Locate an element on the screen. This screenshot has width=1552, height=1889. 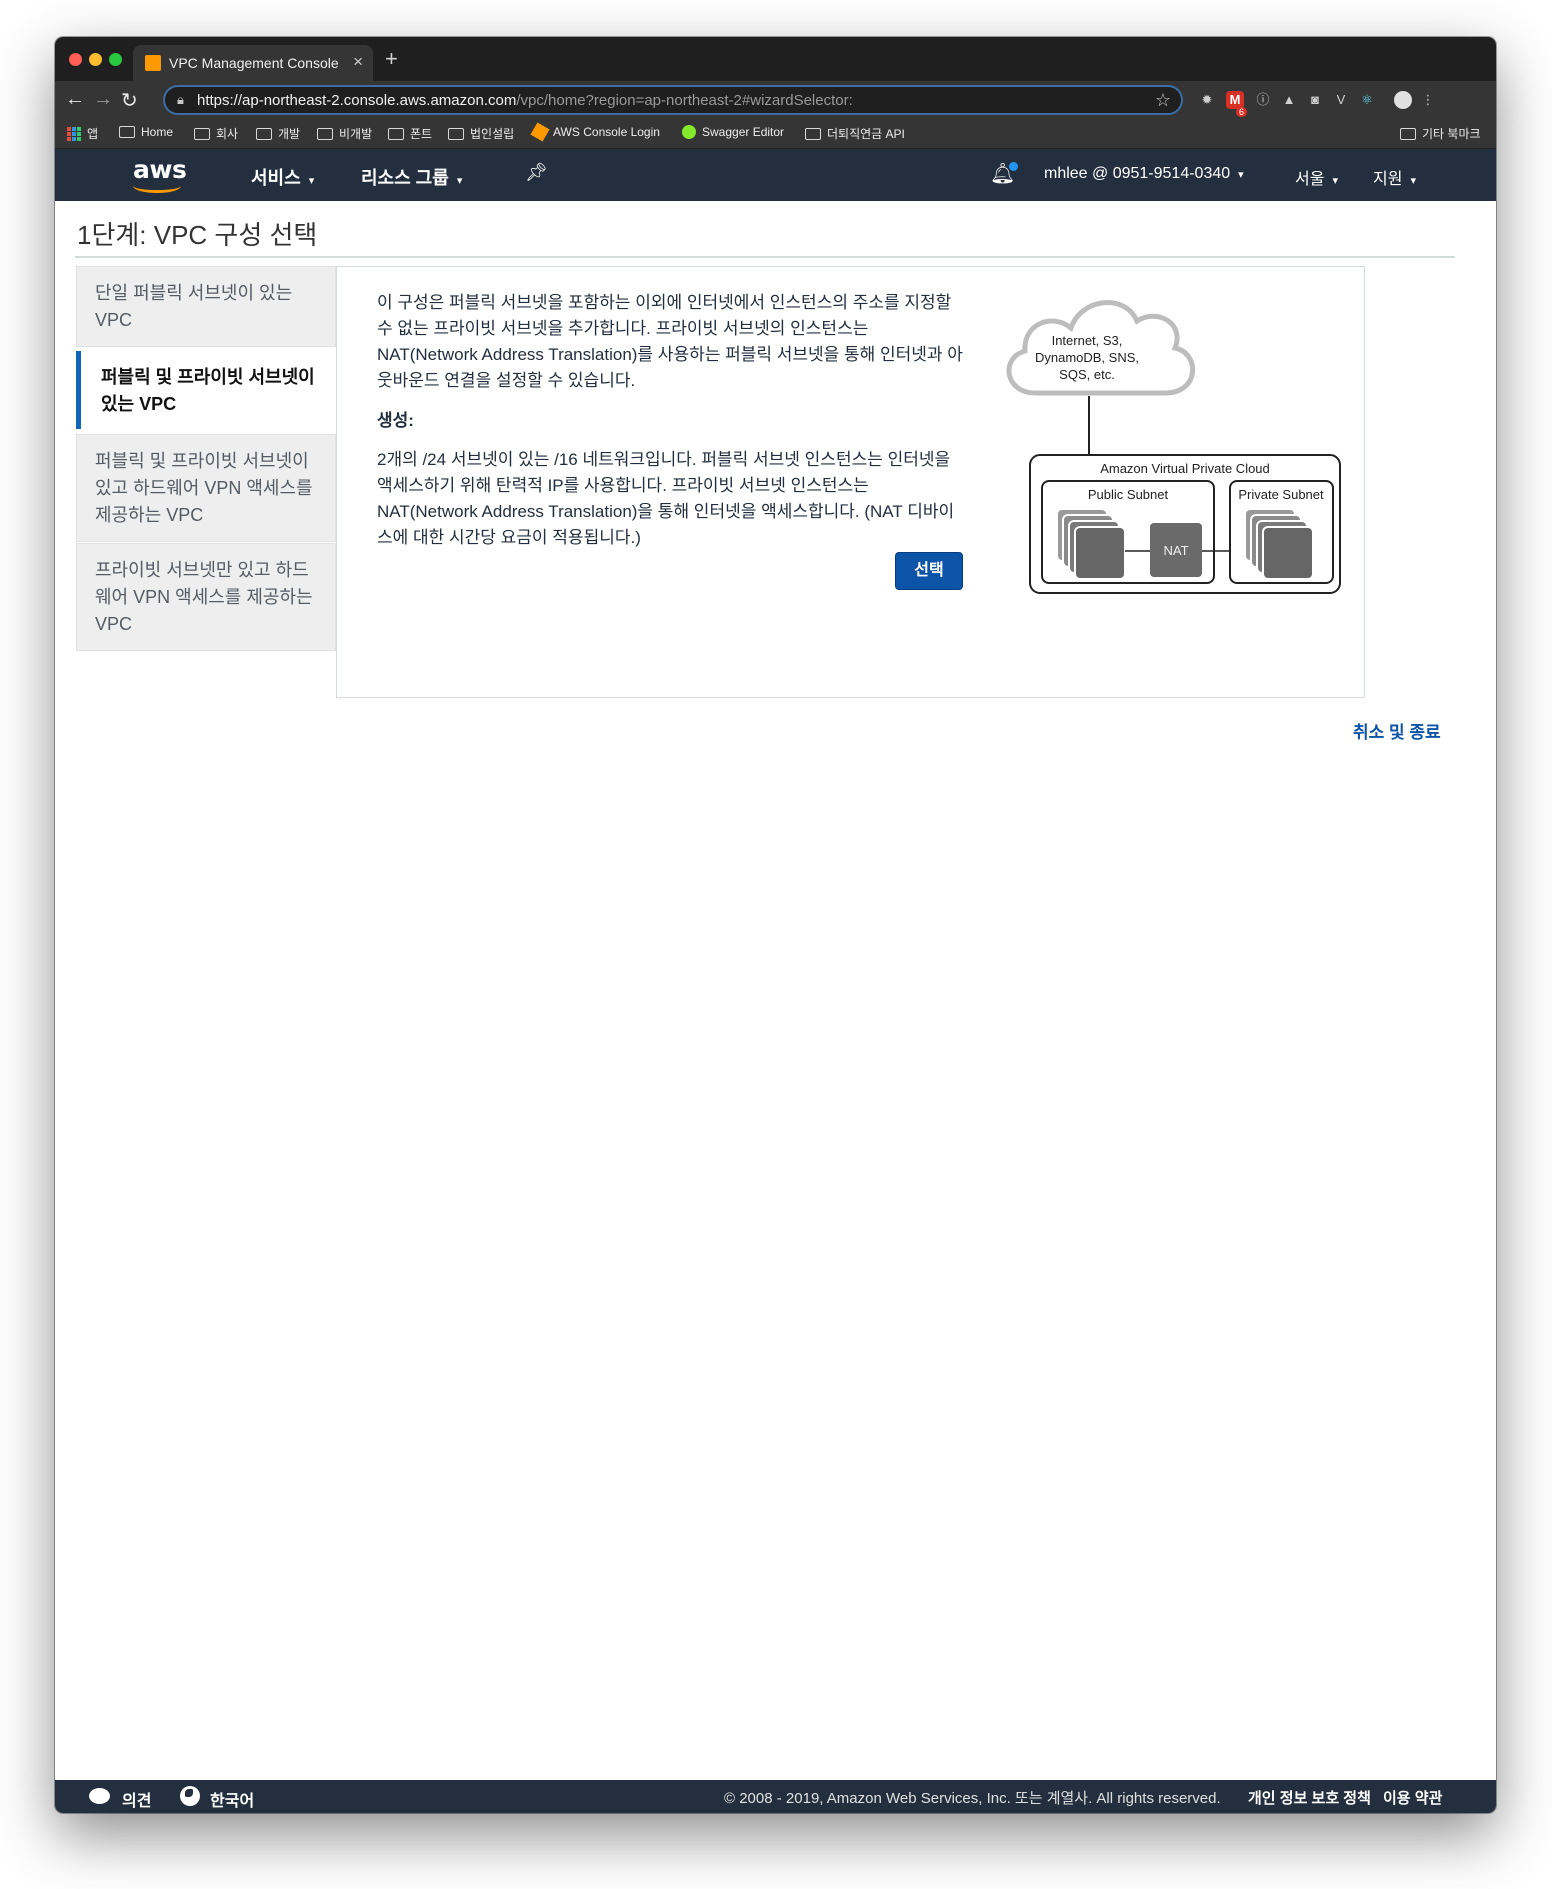
browser-tab: VPC Management Console × is located at coordinates (253, 63).